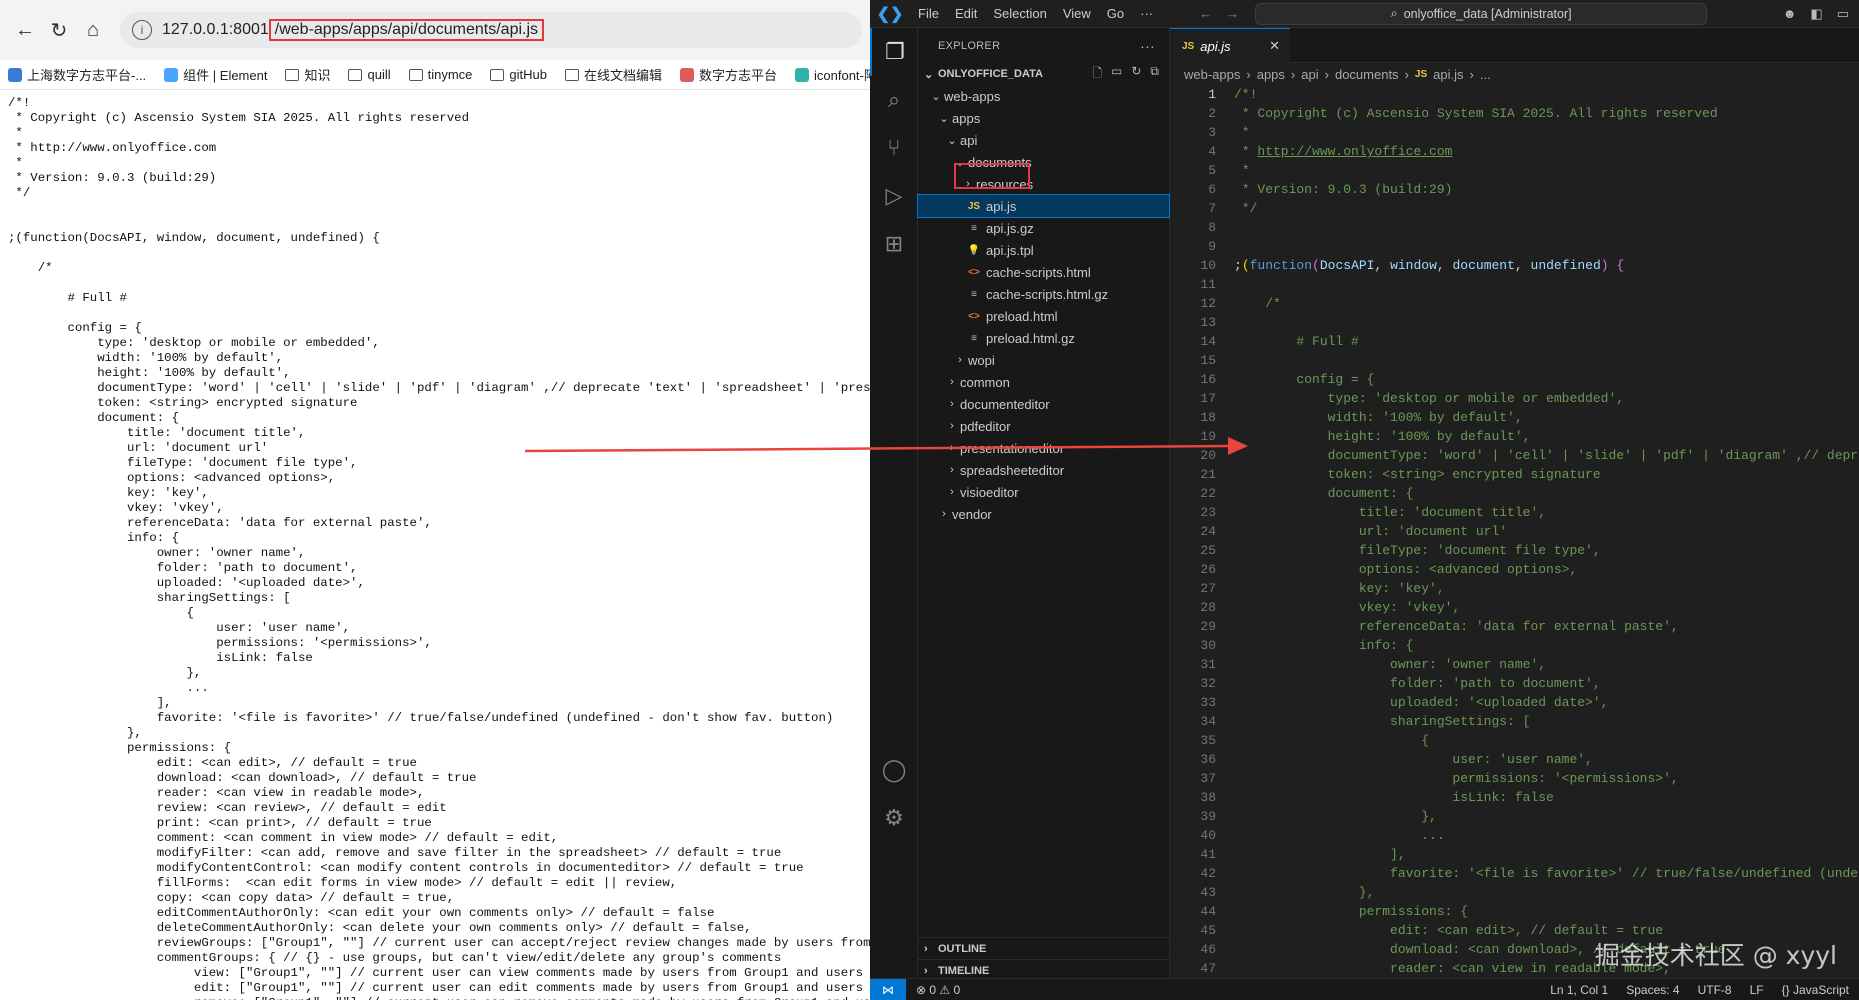  What do you see at coordinates (832, 74) in the screenshot?
I see `bookmark-item: iconfont-阿里` at bounding box center [832, 74].